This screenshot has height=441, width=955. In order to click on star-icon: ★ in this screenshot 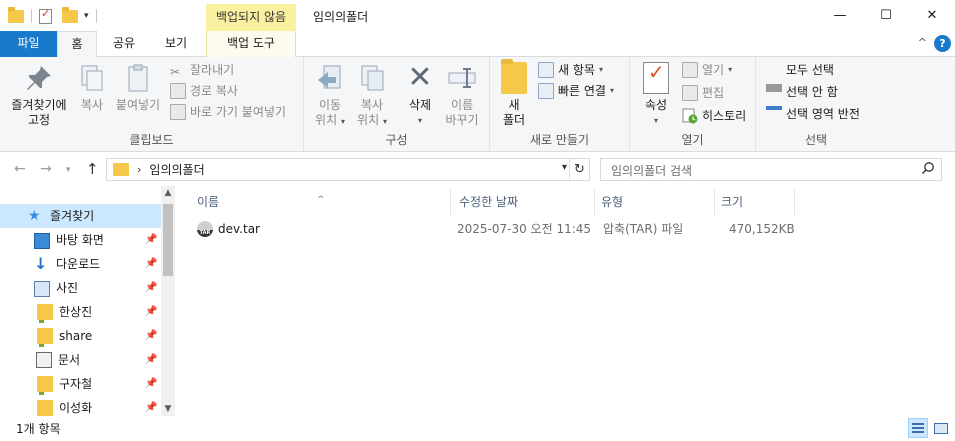, I will do `click(34, 216)`.